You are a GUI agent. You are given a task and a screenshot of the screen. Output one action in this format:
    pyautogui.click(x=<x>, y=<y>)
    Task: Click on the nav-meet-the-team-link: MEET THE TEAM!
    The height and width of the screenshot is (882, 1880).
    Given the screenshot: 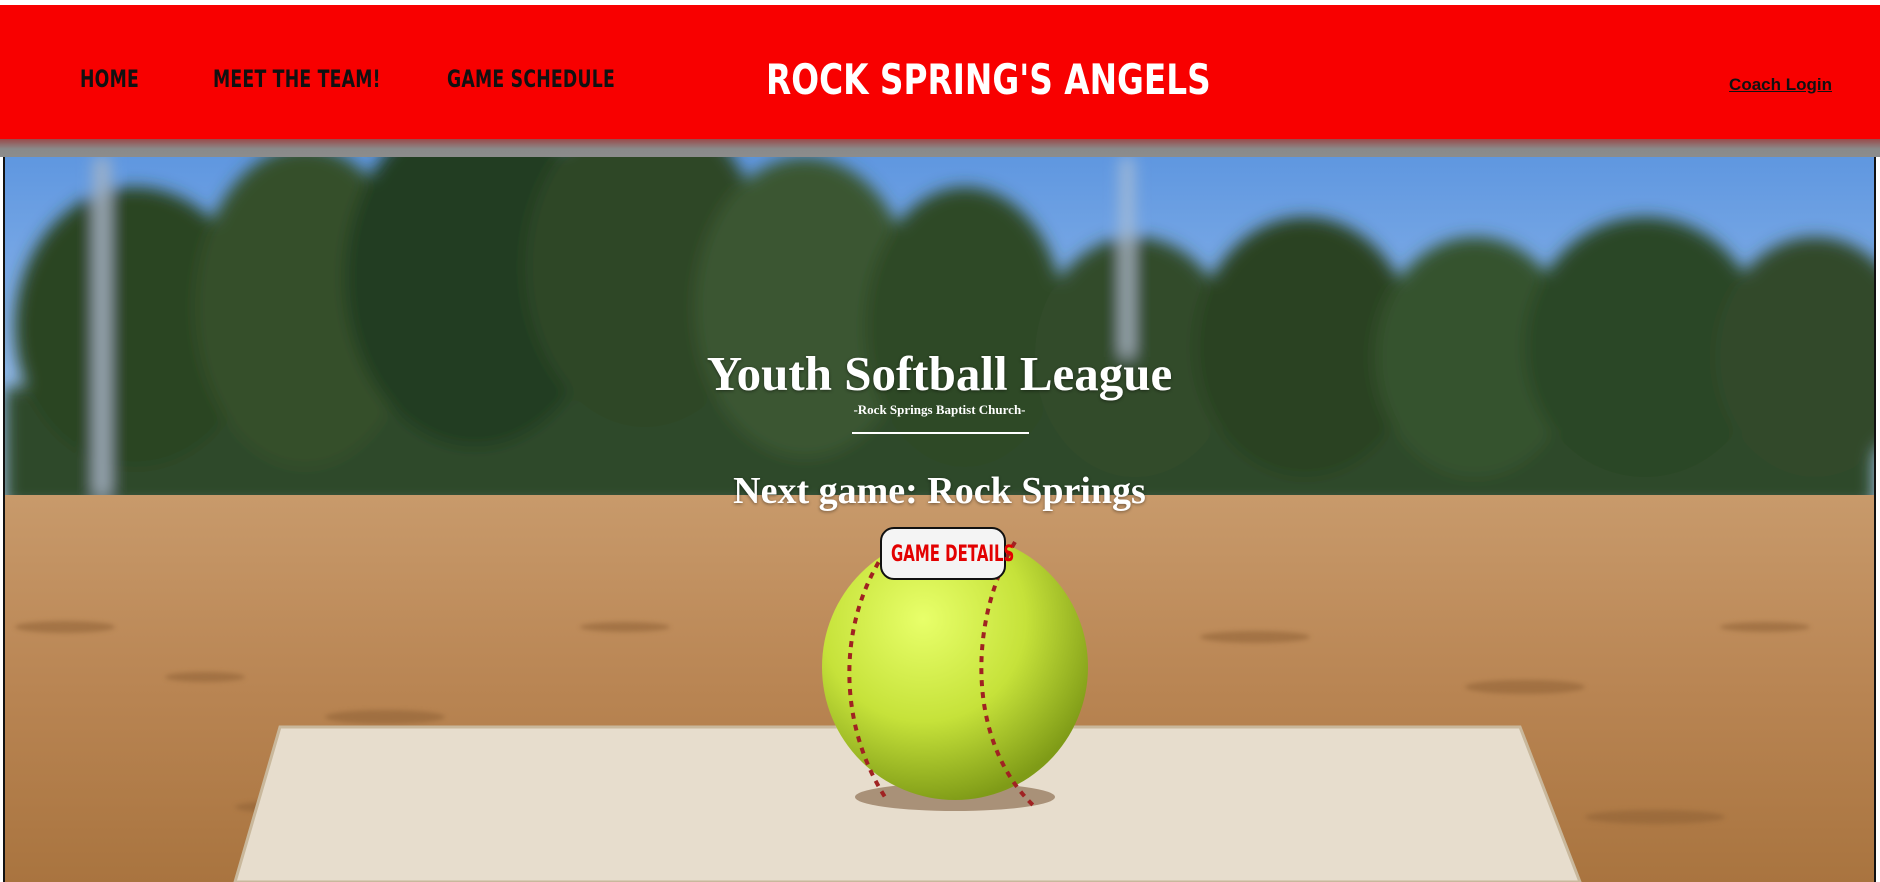 What is the action you would take?
    pyautogui.click(x=297, y=79)
    